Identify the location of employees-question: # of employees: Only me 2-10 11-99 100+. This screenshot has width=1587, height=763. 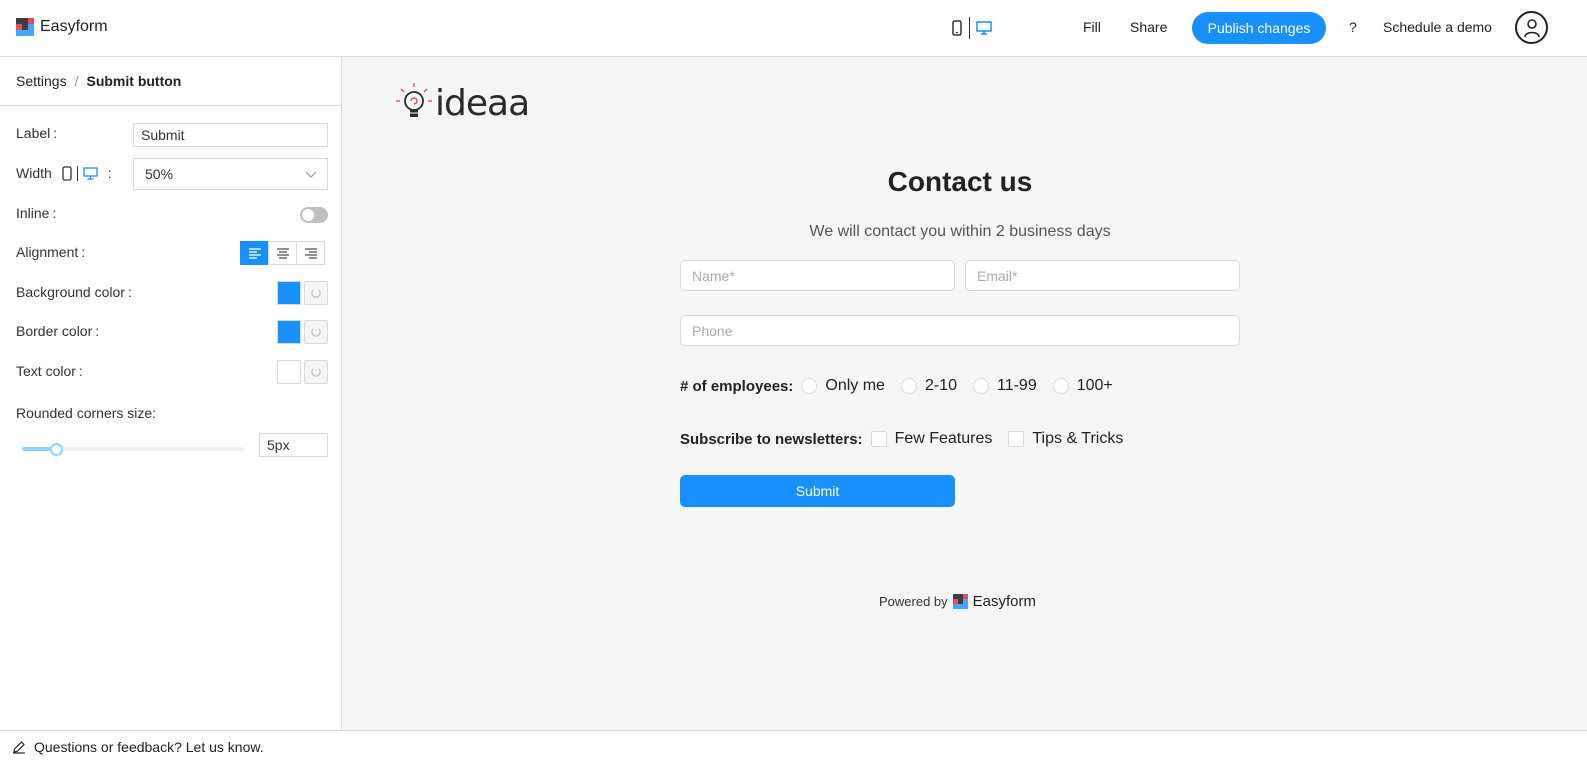
(904, 386).